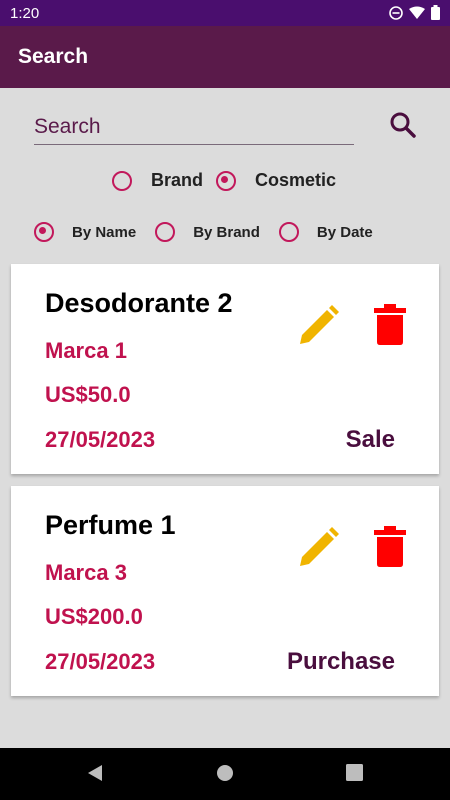 The image size is (450, 800). What do you see at coordinates (225, 57) in the screenshot?
I see `app-bar: Search` at bounding box center [225, 57].